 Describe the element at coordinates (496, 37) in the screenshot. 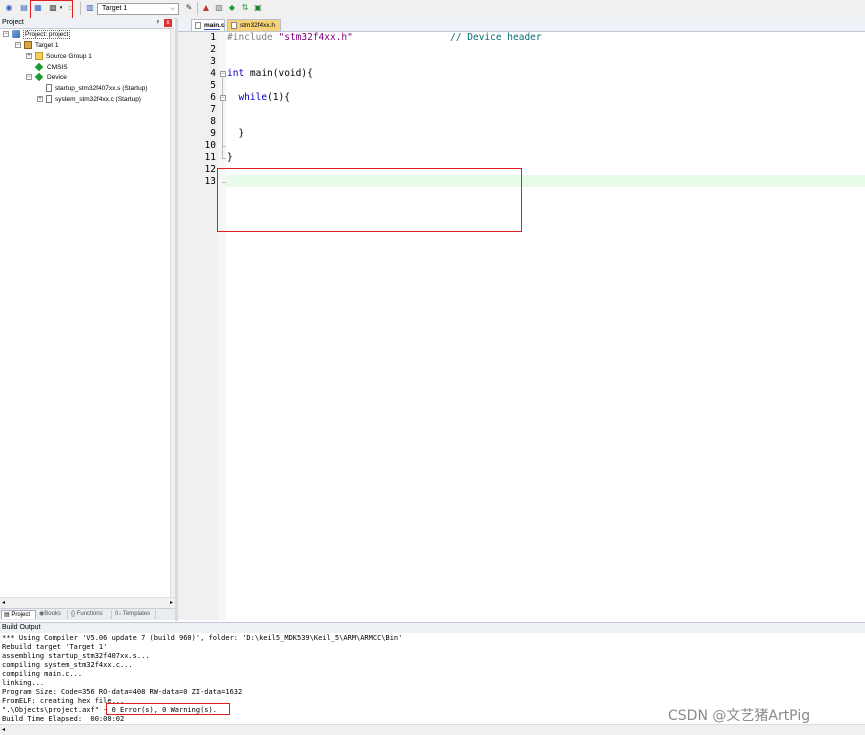

I see `code-comment: // Device header` at that location.